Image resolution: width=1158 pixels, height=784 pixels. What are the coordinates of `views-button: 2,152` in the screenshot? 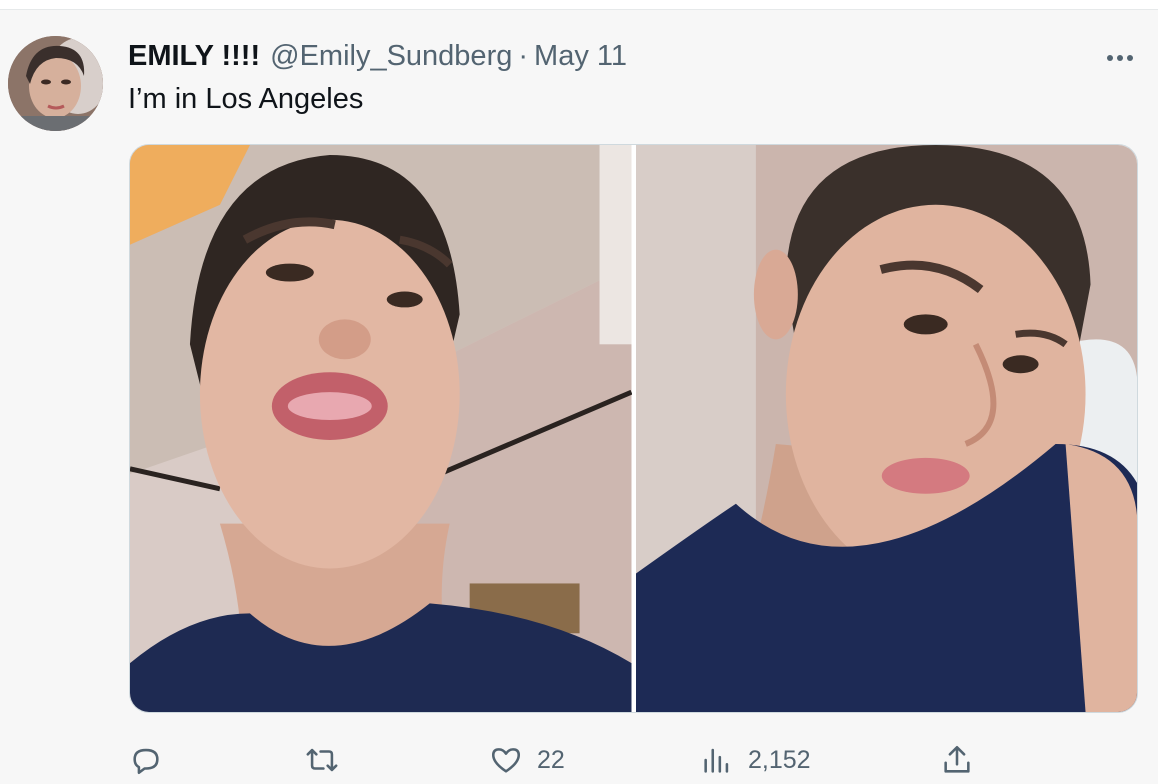 It's located at (755, 760).